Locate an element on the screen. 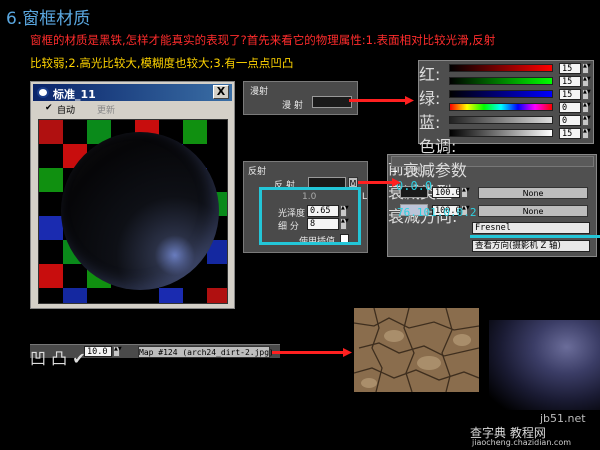 The width and height of the screenshot is (600, 450). front-amount-spinner: ▲▼ is located at coordinates (465, 192).